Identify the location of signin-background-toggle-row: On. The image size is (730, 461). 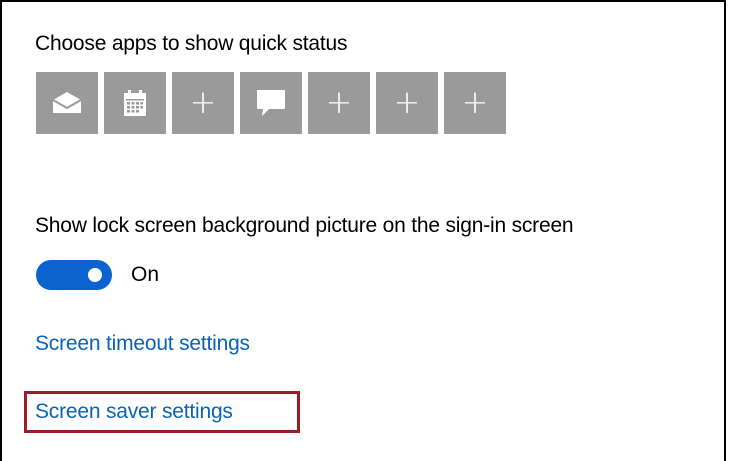
(97, 275).